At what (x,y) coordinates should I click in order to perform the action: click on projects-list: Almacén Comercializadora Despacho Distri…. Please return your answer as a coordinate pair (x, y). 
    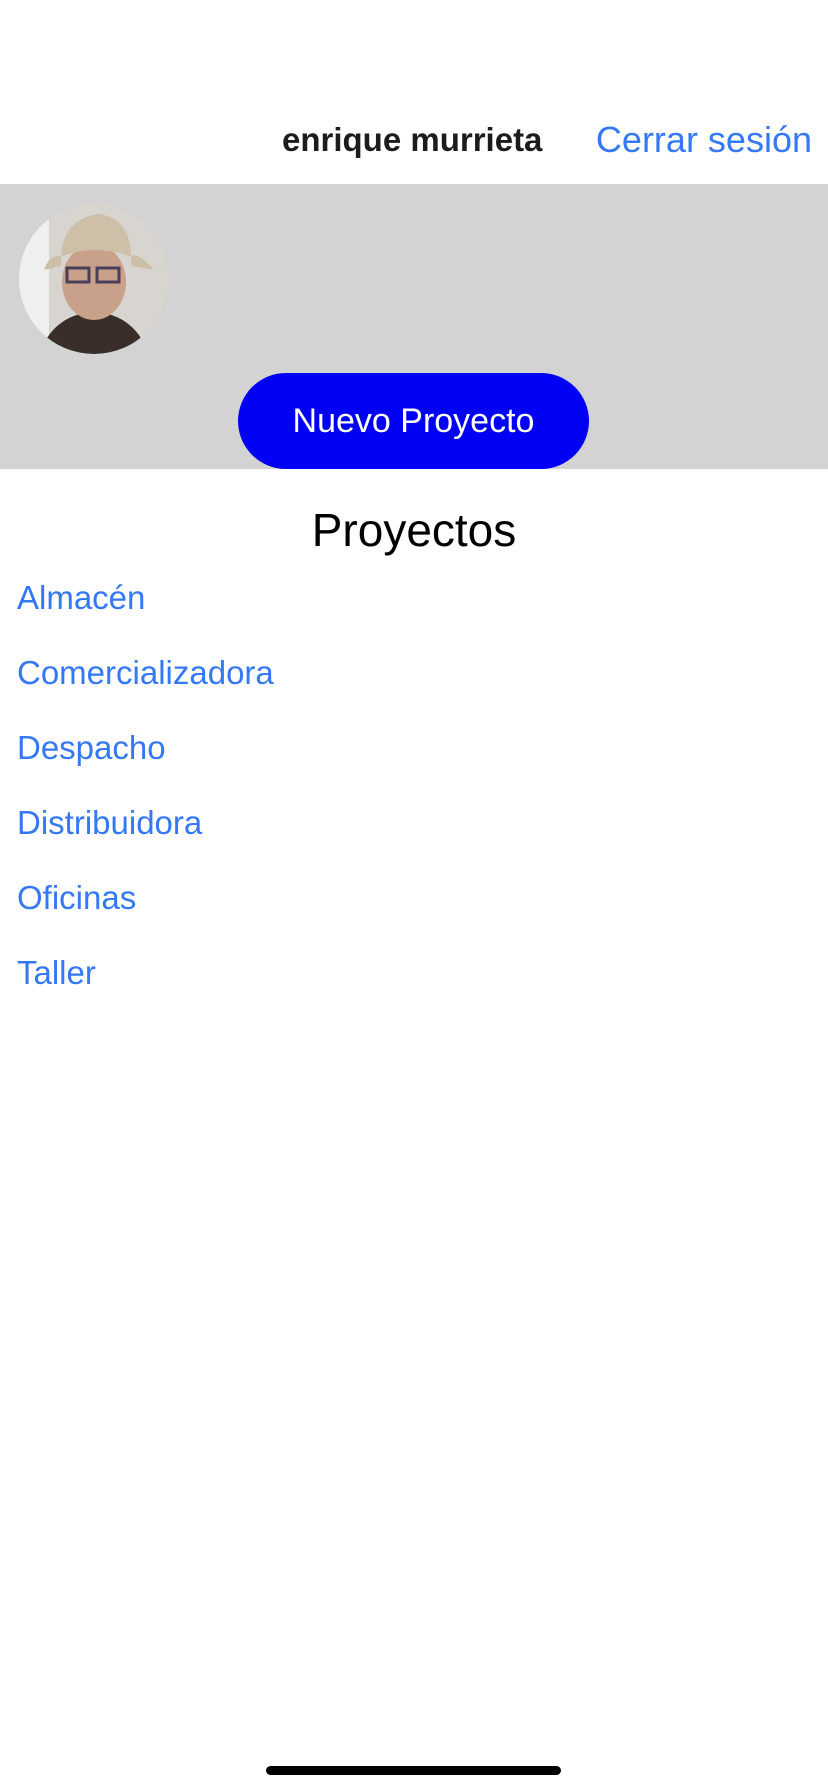
    Looking at the image, I should click on (145, 802).